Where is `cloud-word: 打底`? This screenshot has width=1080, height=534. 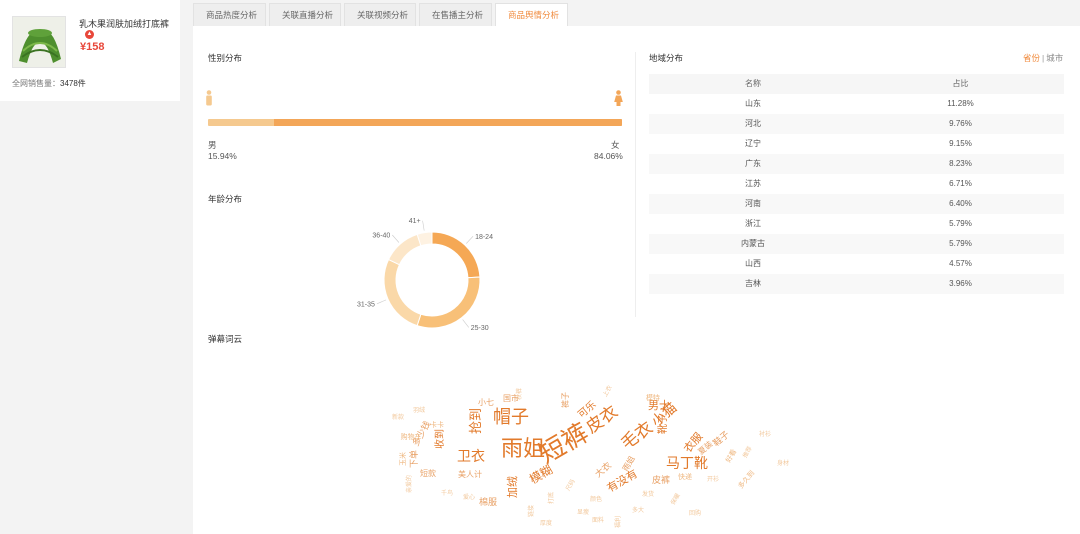
cloud-word: 打底 is located at coordinates (551, 498).